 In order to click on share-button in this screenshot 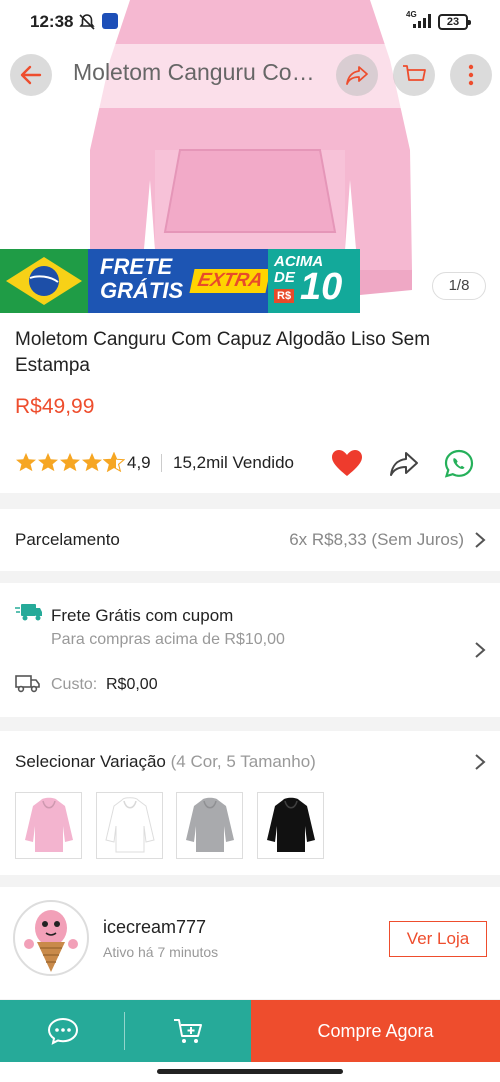, I will do `click(357, 75)`.